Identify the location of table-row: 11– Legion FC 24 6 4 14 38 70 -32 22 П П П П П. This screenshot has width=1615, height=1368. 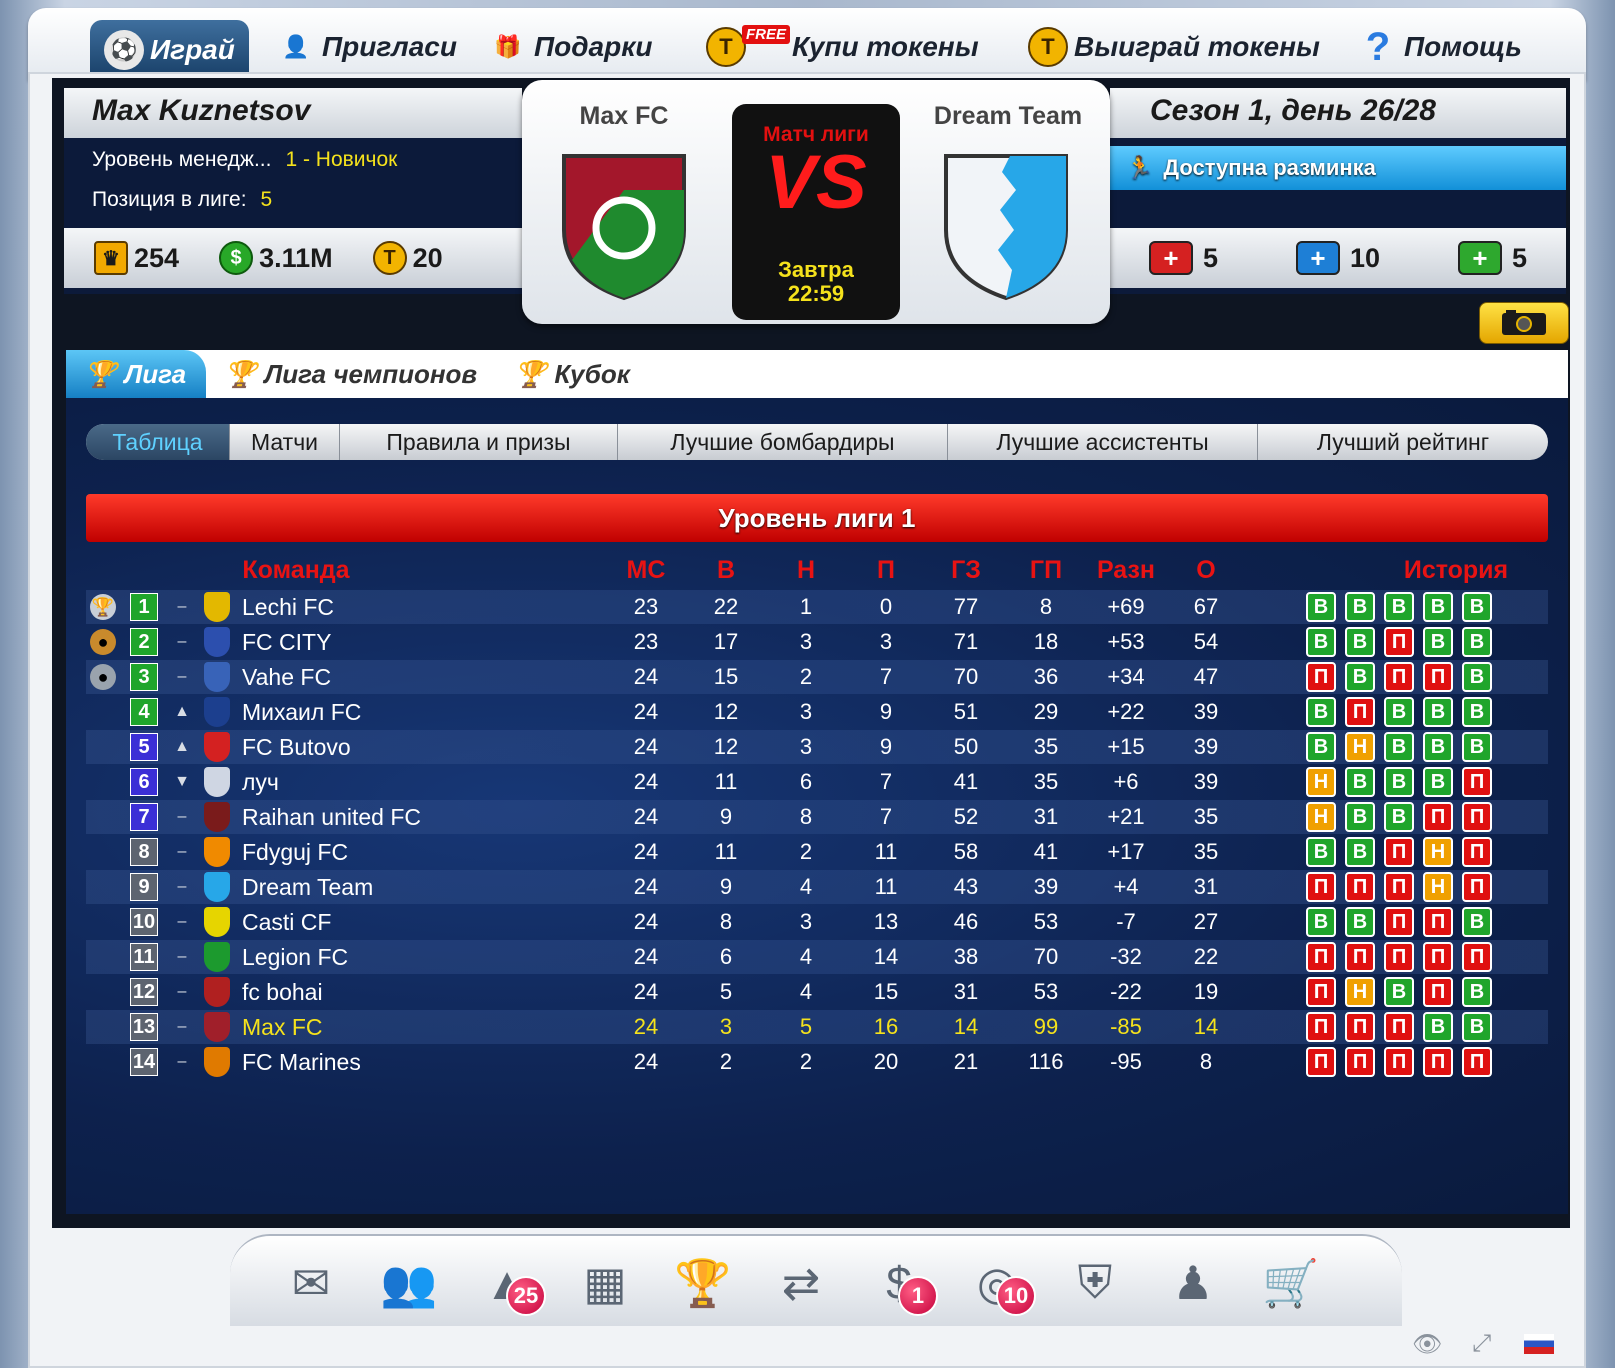
(817, 957).